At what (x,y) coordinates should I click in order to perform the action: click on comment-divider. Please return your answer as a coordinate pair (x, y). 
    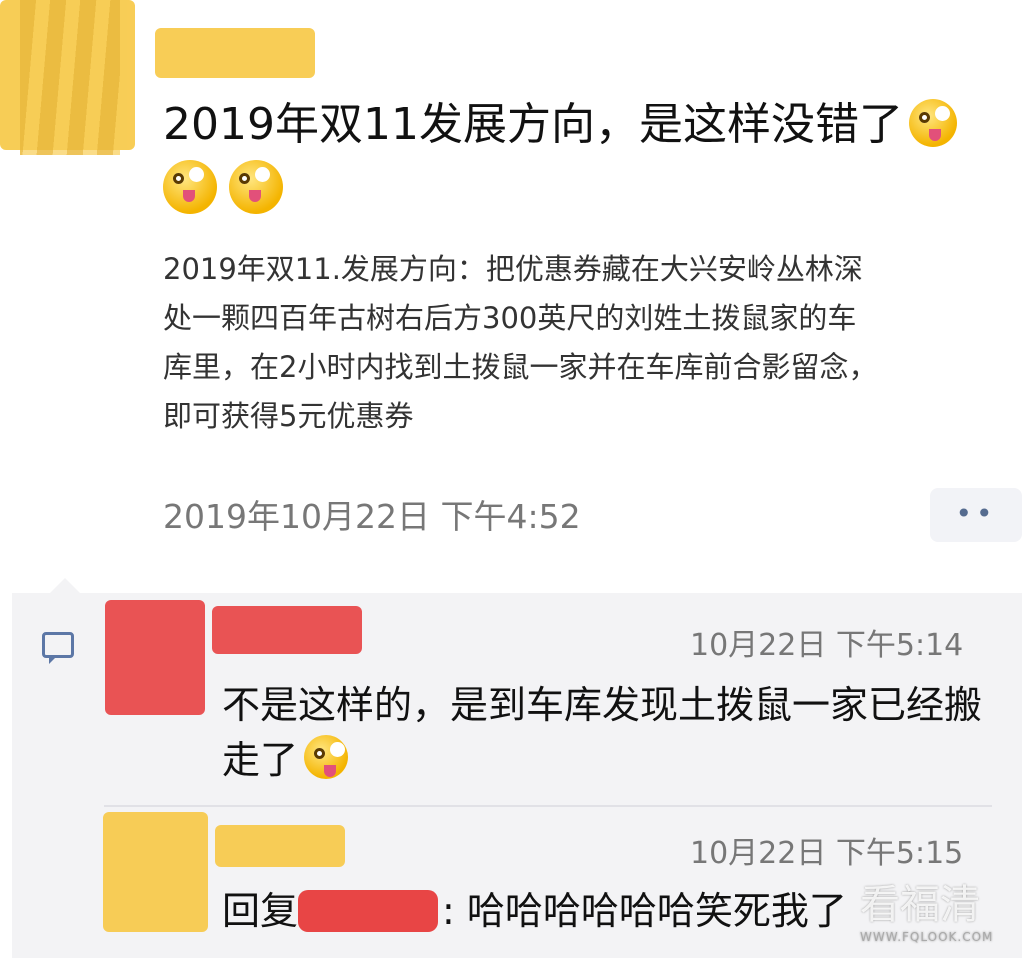
    Looking at the image, I should click on (548, 806).